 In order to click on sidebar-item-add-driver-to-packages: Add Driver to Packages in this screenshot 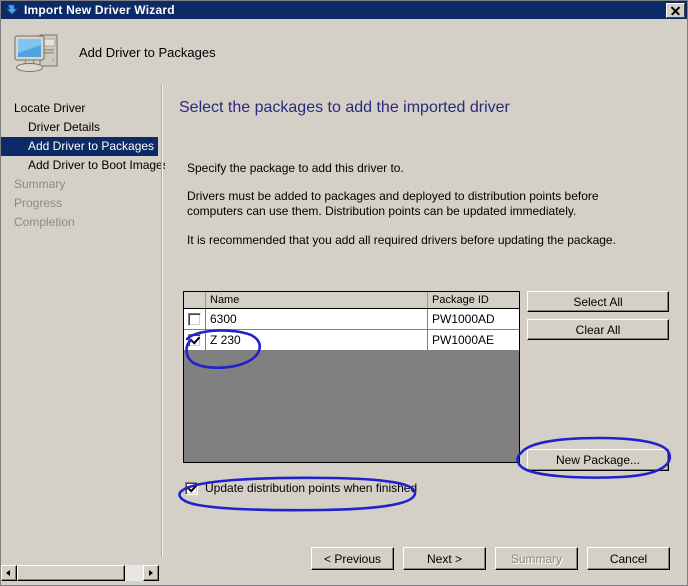, I will do `click(79, 146)`.